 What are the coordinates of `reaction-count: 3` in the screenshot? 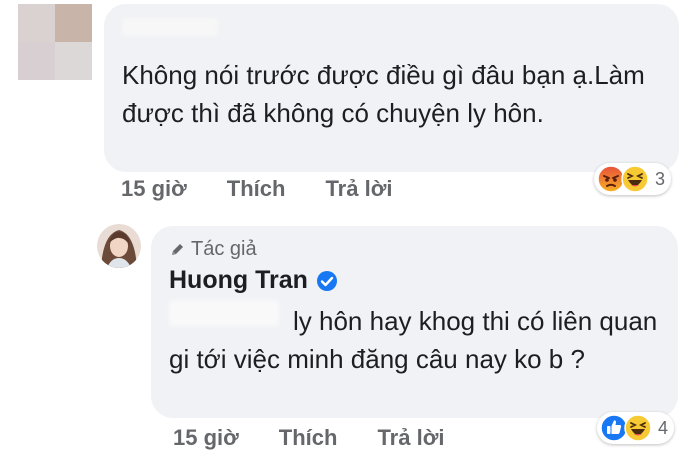 It's located at (660, 178).